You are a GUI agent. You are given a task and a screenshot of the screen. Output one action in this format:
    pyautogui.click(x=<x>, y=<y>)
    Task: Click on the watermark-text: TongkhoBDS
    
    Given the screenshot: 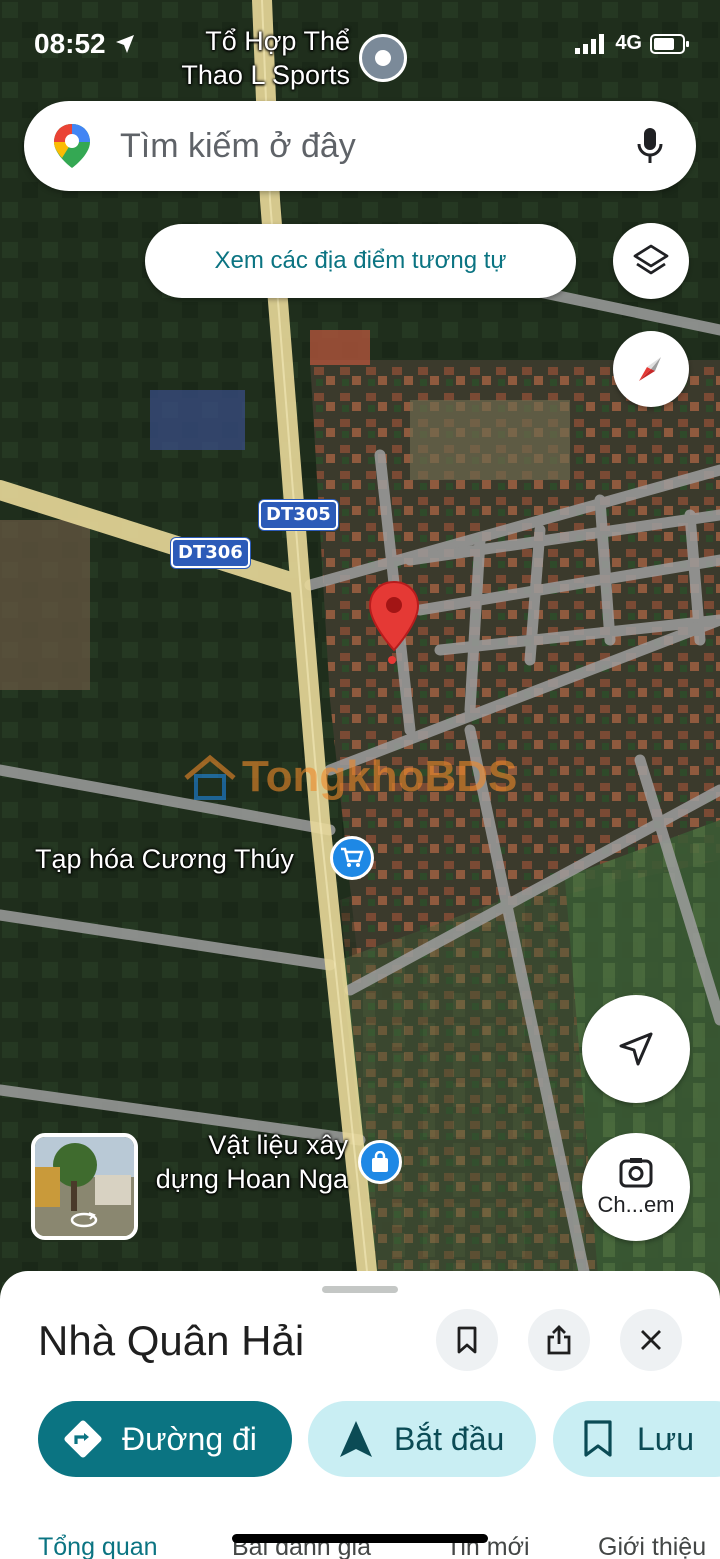 What is the action you would take?
    pyautogui.click(x=380, y=776)
    